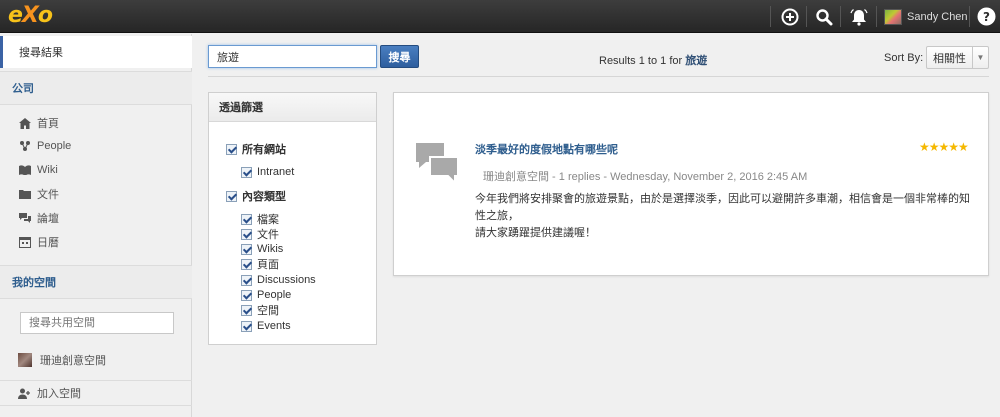  I want to click on people-icon, so click(24, 146).